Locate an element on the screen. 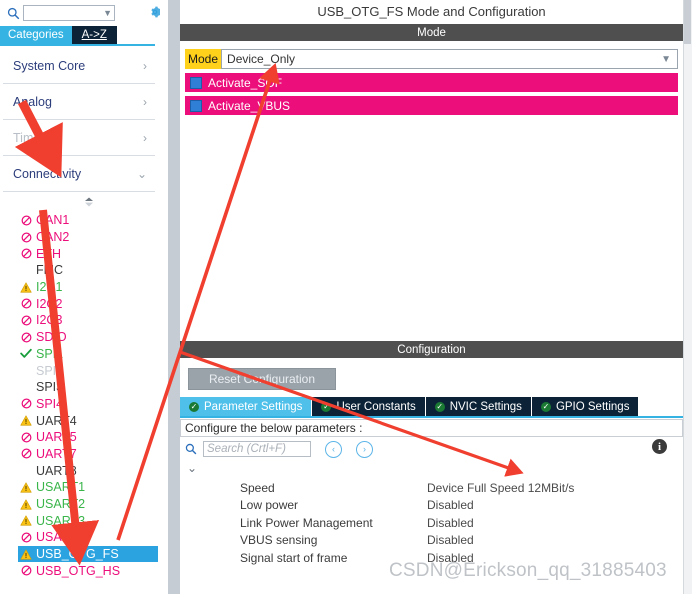 The width and height of the screenshot is (692, 594). peripheral-item-usart3: USART3 is located at coordinates (88, 520).